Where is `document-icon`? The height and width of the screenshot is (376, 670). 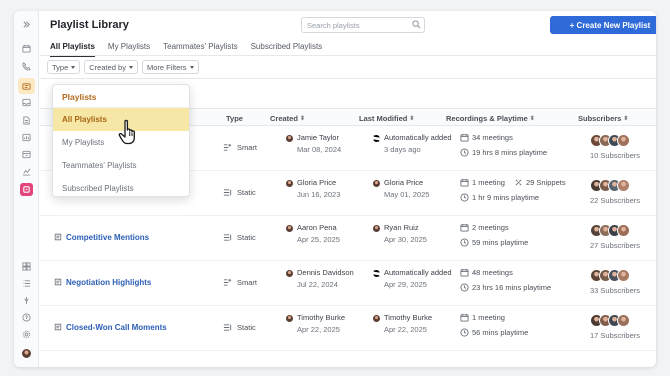
document-icon is located at coordinates (26, 120).